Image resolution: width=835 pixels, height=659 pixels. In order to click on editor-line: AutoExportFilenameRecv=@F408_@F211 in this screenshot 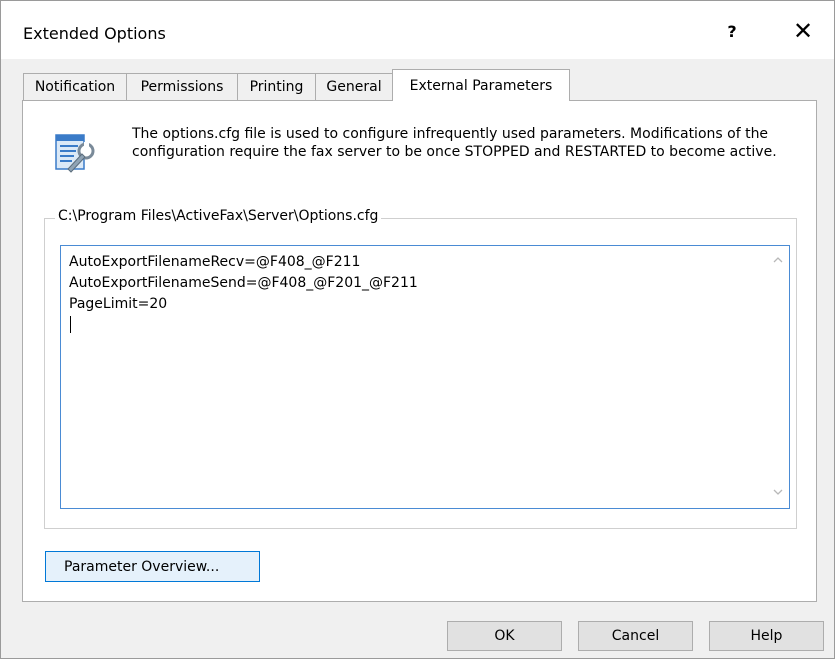, I will do `click(215, 262)`.